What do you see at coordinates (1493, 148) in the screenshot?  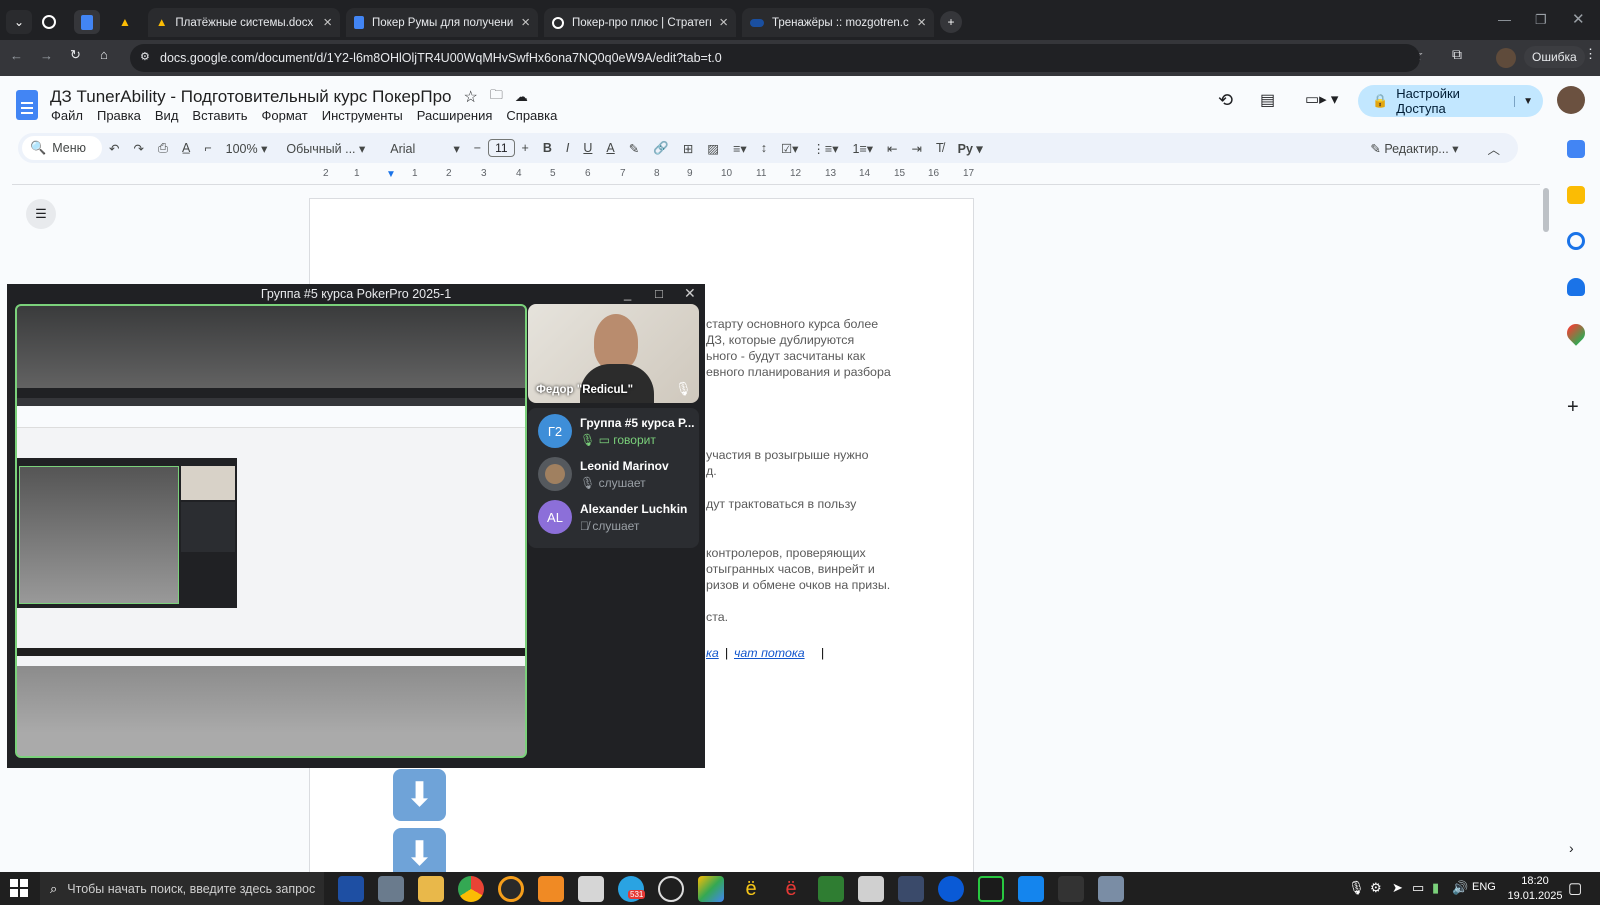 I see `chevron-up-icon: ︿` at bounding box center [1493, 148].